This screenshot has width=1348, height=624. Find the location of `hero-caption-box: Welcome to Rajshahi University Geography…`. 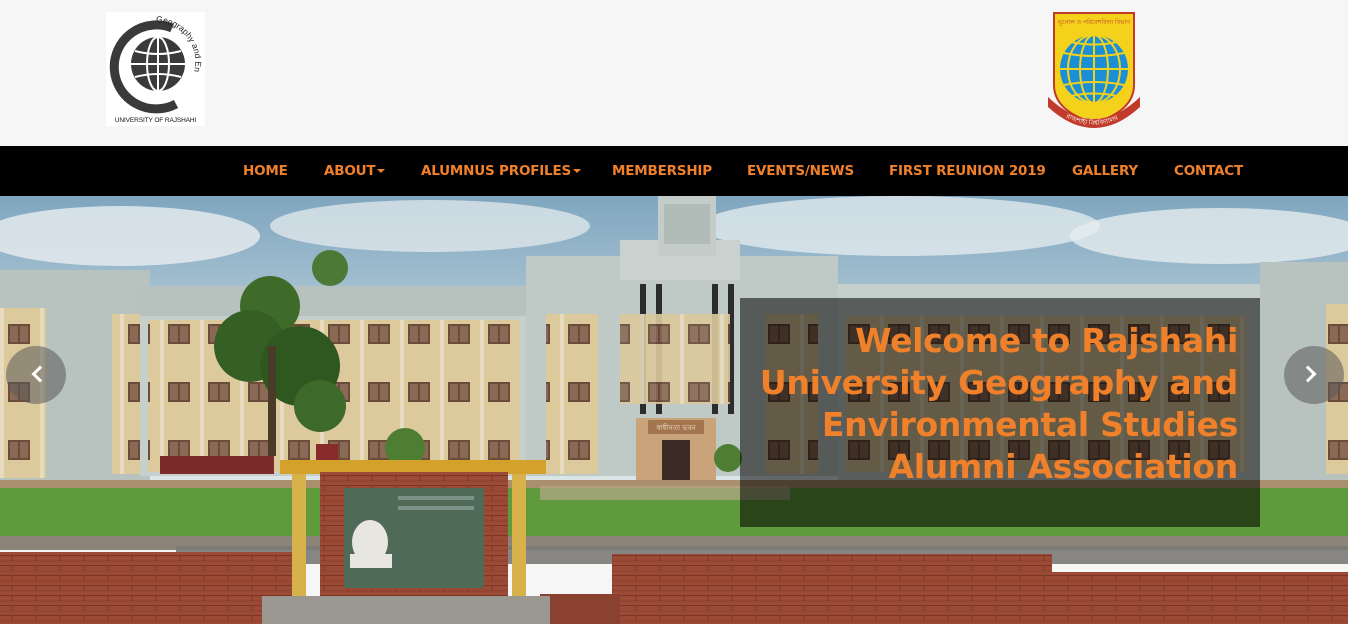

hero-caption-box: Welcome to Rajshahi University Geography… is located at coordinates (1000, 412).